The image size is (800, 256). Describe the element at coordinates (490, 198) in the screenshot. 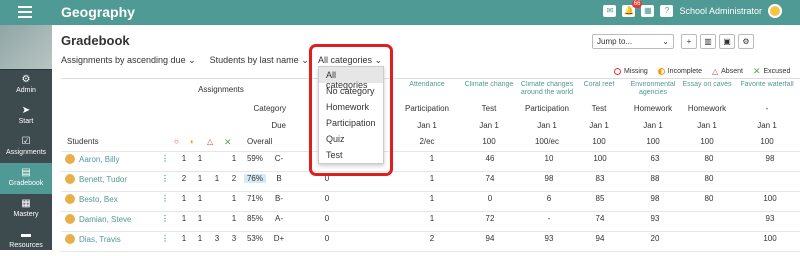

I see `cell-c3: 0` at that location.